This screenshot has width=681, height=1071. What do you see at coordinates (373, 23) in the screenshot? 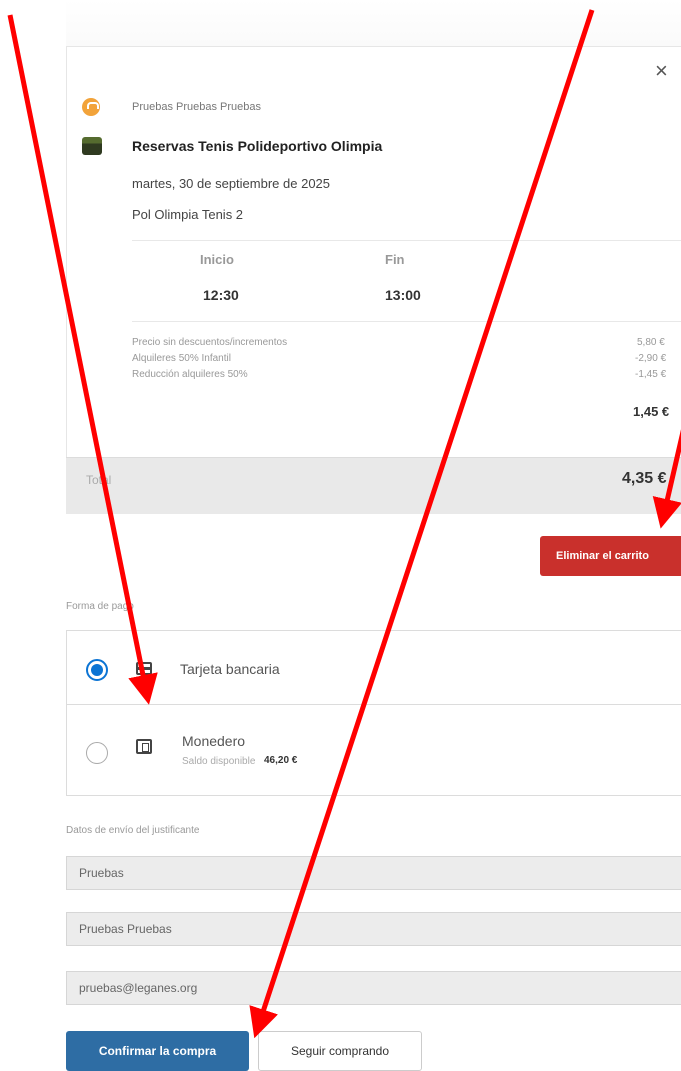
I see `card-top-edge` at bounding box center [373, 23].